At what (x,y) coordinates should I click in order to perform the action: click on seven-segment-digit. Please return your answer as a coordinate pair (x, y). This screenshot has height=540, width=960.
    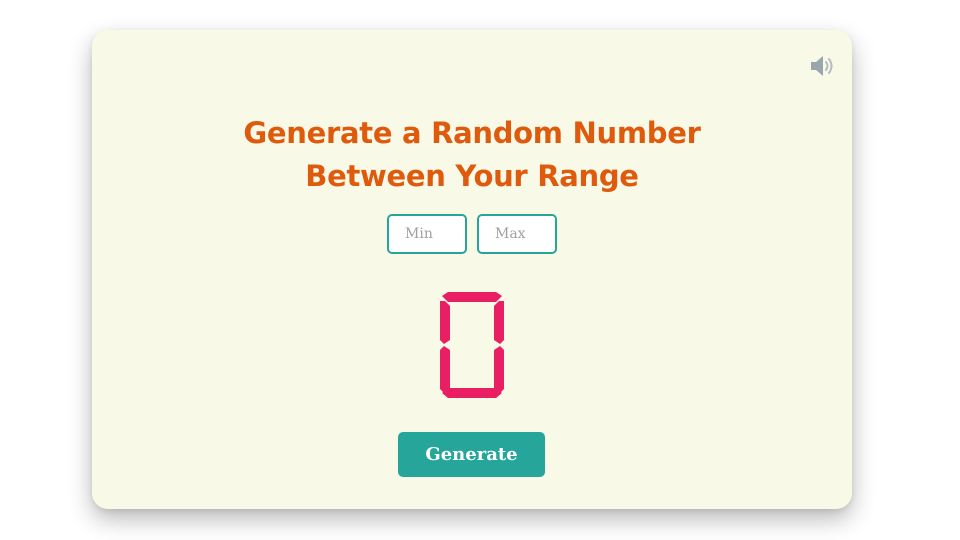
    Looking at the image, I should click on (472, 345).